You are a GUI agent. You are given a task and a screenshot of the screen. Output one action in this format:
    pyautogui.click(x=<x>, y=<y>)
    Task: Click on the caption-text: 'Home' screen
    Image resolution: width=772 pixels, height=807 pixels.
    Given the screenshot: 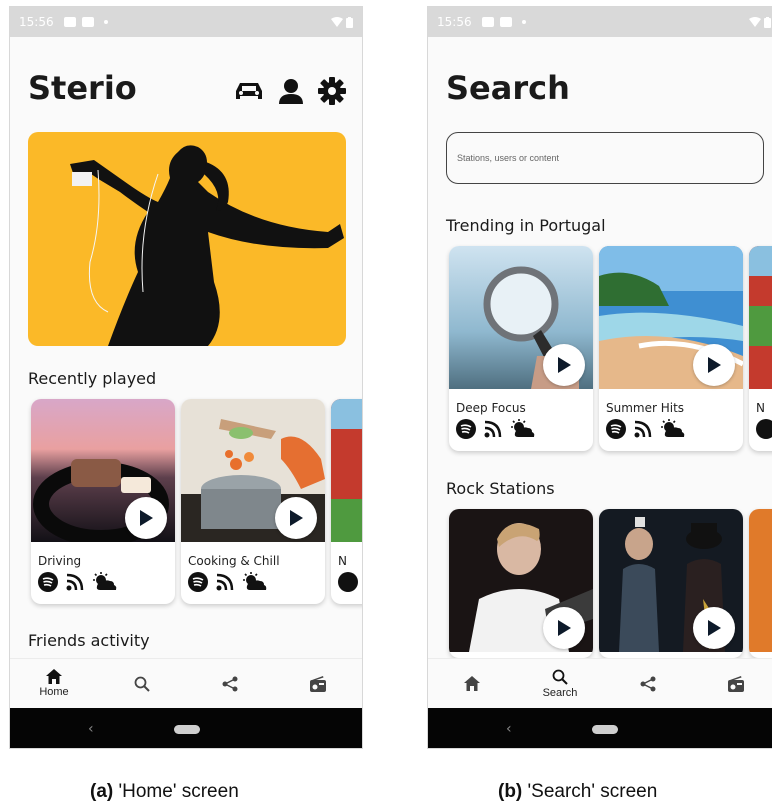 What is the action you would take?
    pyautogui.click(x=176, y=791)
    